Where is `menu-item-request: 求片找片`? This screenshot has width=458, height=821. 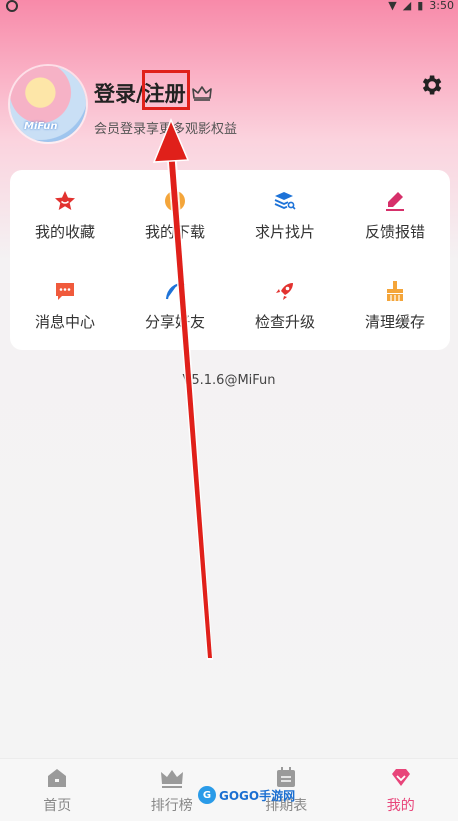 menu-item-request: 求片找片 is located at coordinates (285, 215).